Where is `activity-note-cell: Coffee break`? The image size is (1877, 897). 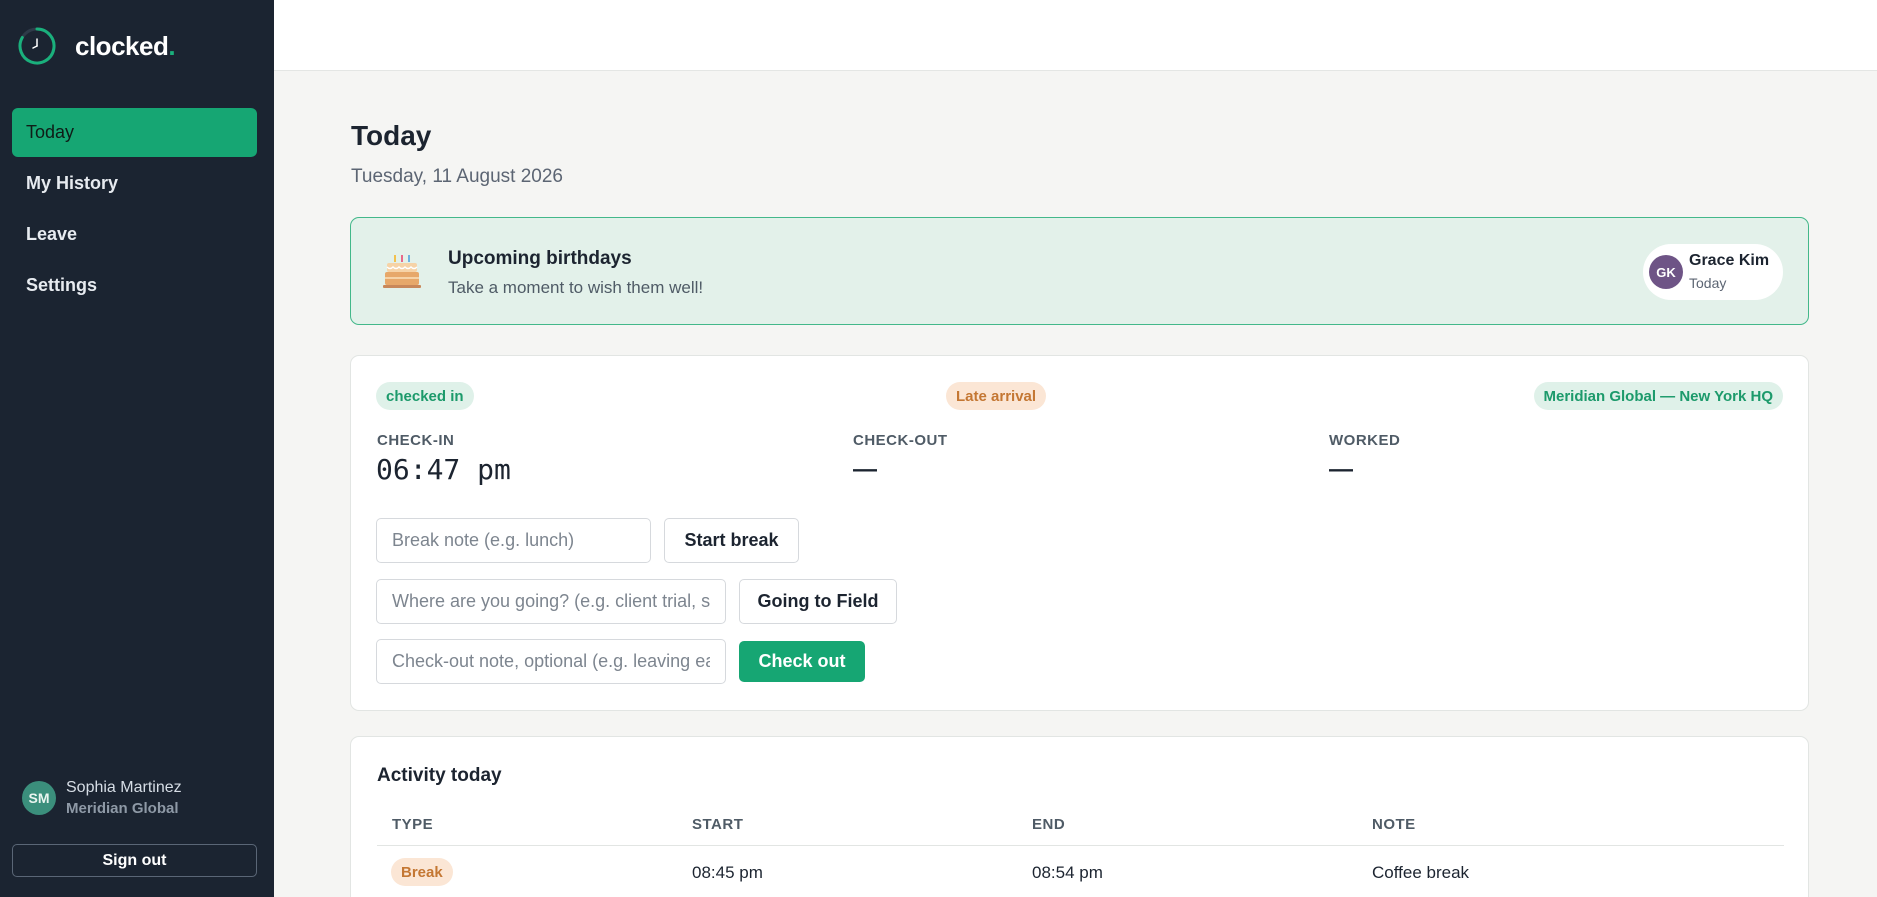 activity-note-cell: Coffee break is located at coordinates (1421, 872).